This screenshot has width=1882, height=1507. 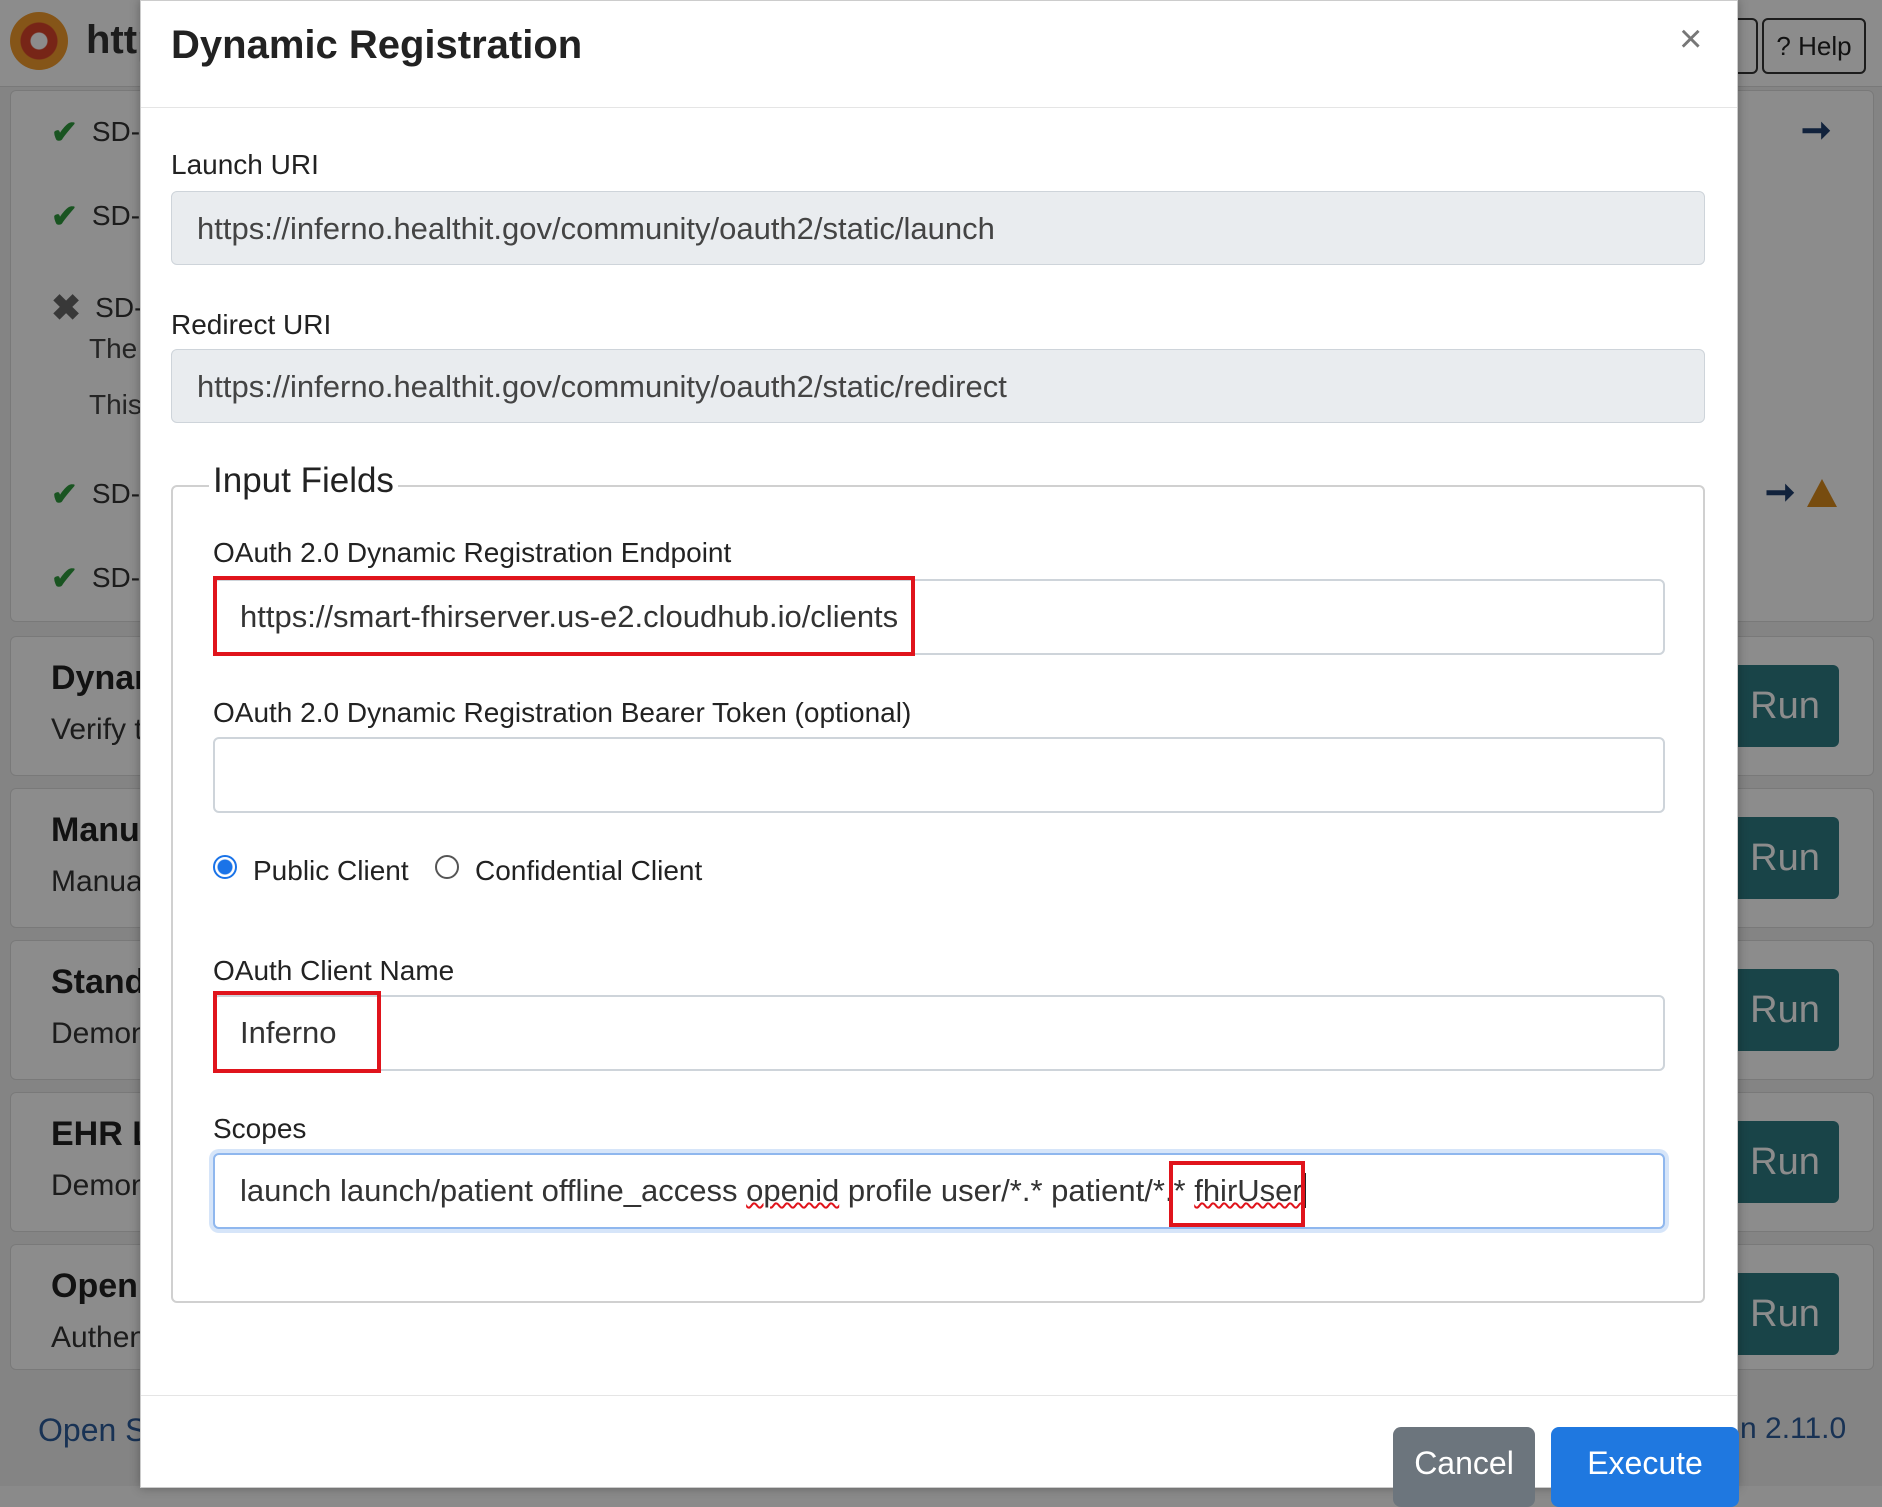 What do you see at coordinates (472, 552) in the screenshot?
I see `endpoint-label: OAuth 2.0 Dynamic Registration Endpoint` at bounding box center [472, 552].